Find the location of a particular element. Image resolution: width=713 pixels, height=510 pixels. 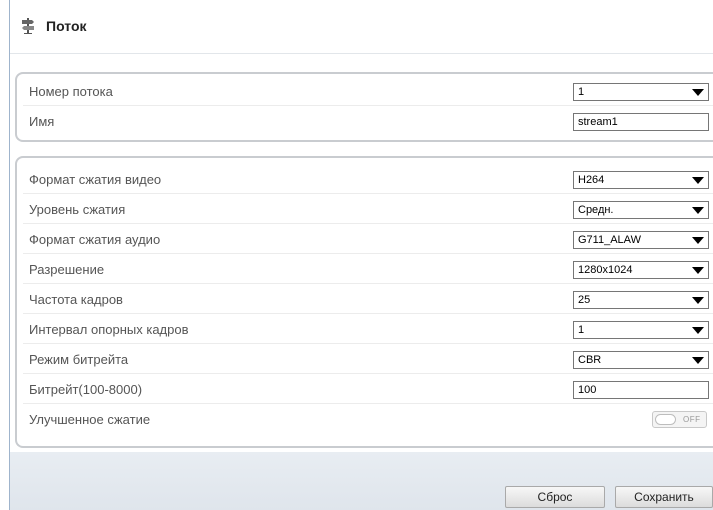

video-format-row: Формат сжатия видео H264 is located at coordinates (368, 180).